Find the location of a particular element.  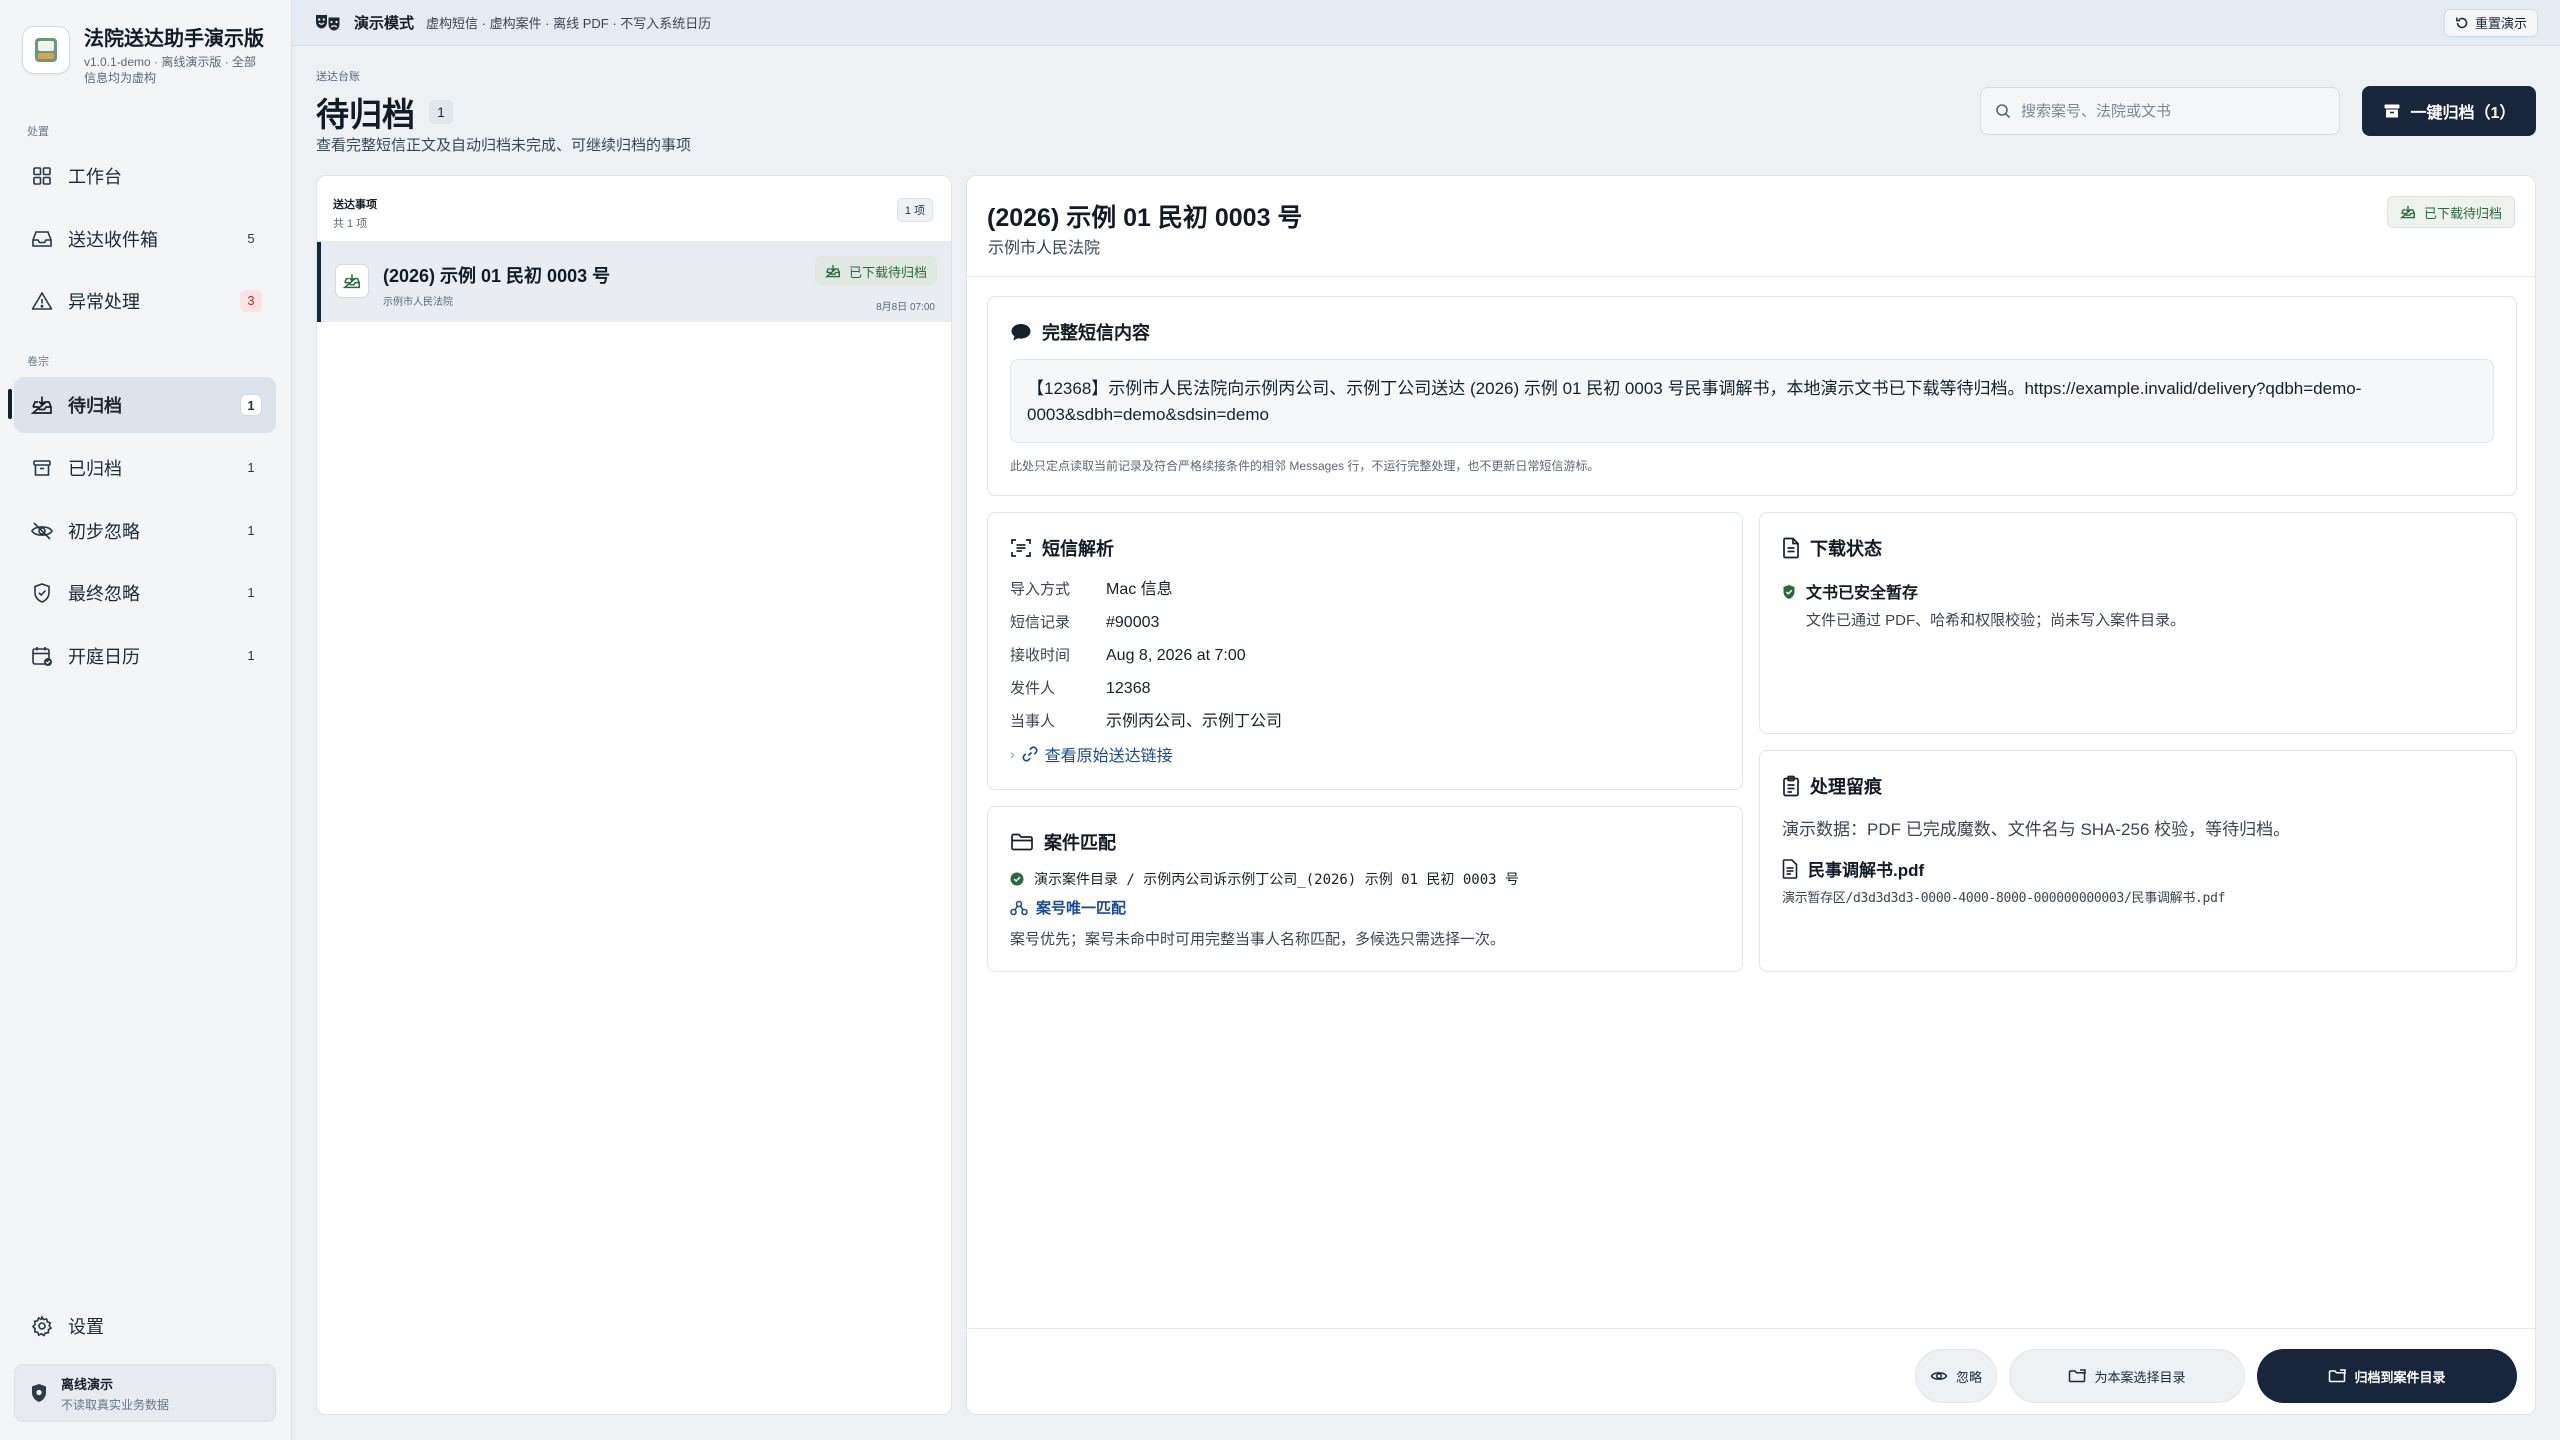

sidebar-item-workbench: 工作台 is located at coordinates (145, 176).